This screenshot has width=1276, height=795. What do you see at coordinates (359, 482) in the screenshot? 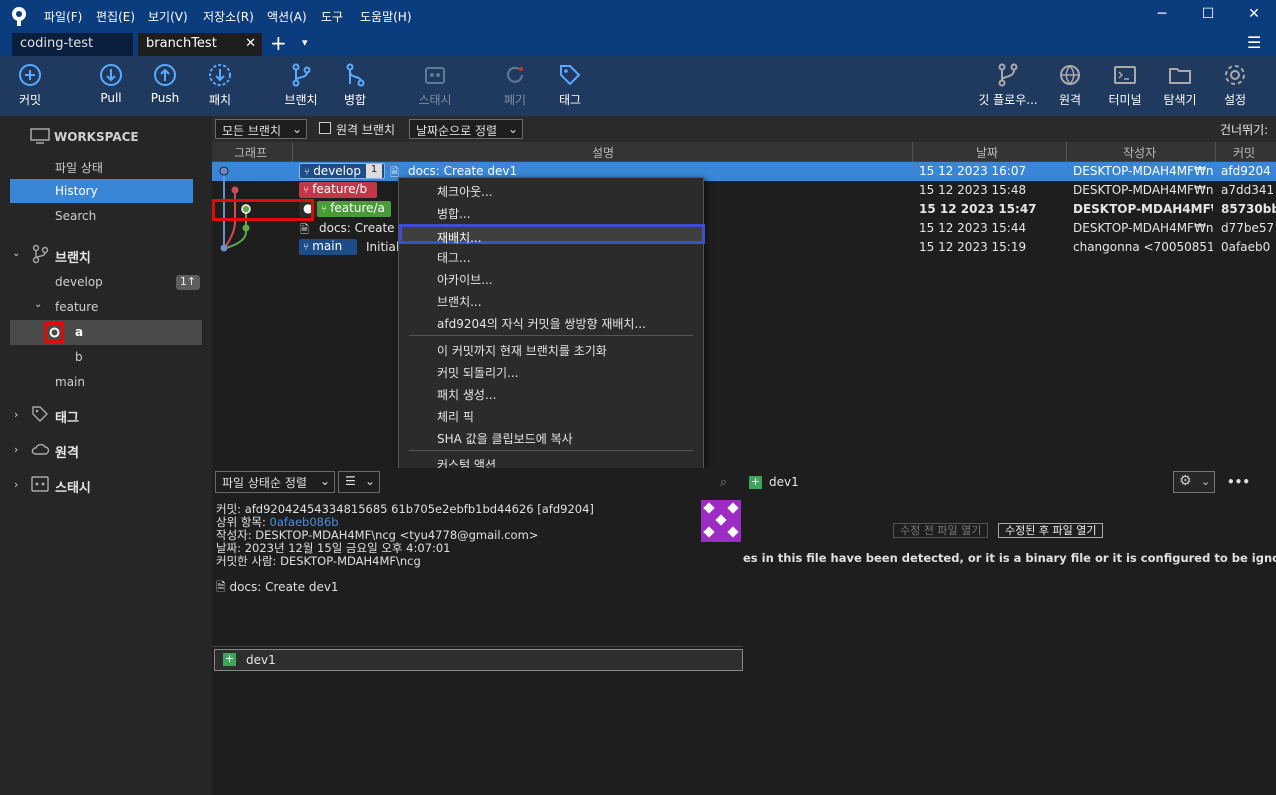
I see `view-mode-dropdown: ☰ ⌄` at bounding box center [359, 482].